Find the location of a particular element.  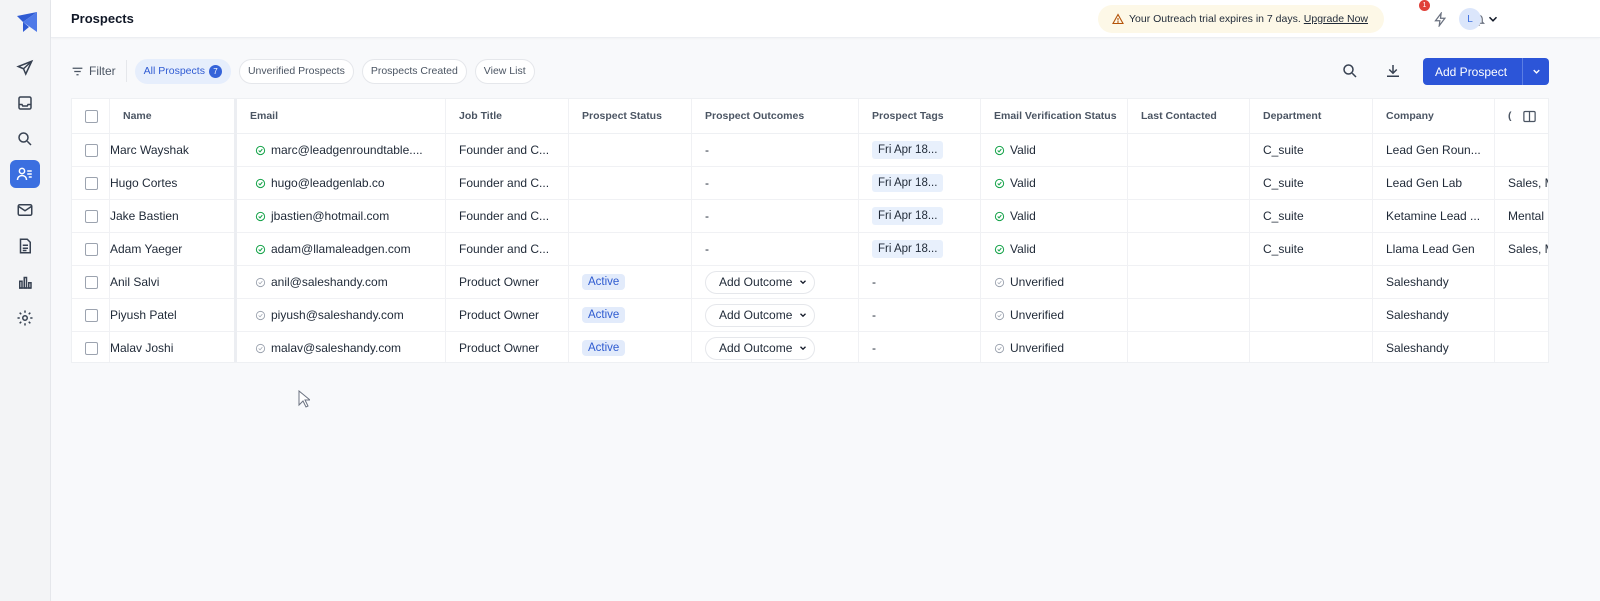

prospect-name: Piyush Patel is located at coordinates (173, 315).